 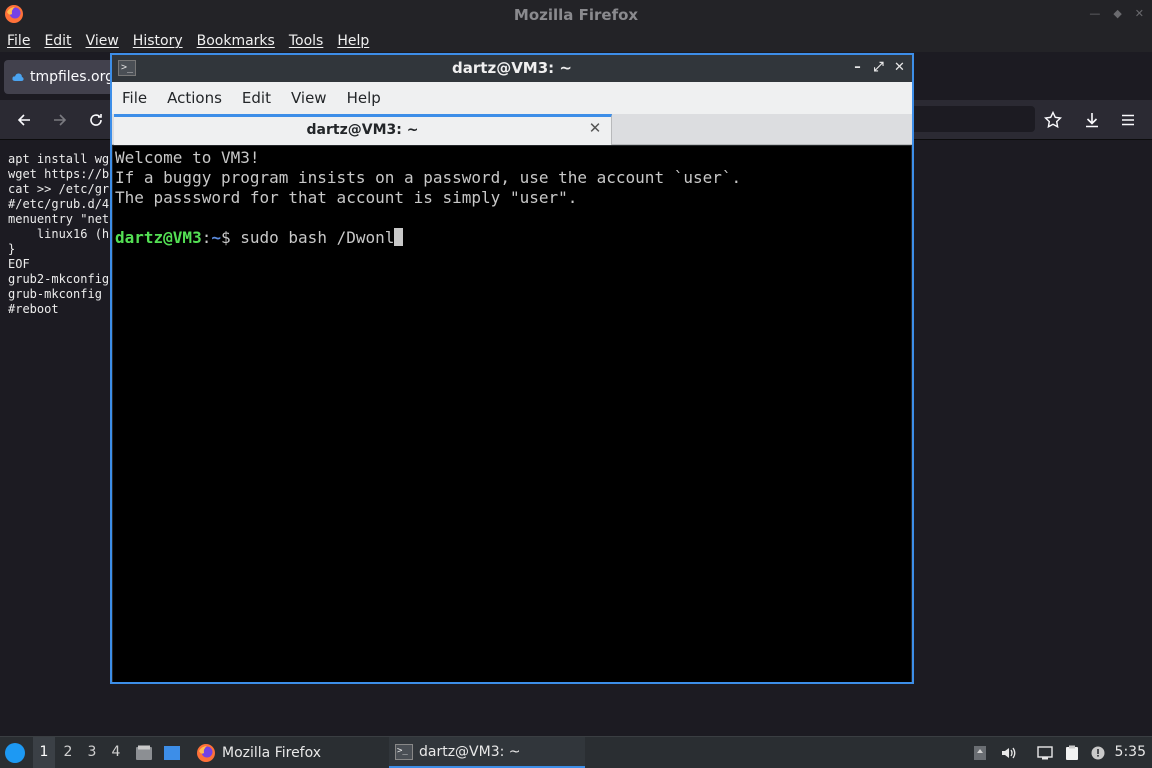 I want to click on page-code-line: grub-mkconfig, so click(x=55, y=294).